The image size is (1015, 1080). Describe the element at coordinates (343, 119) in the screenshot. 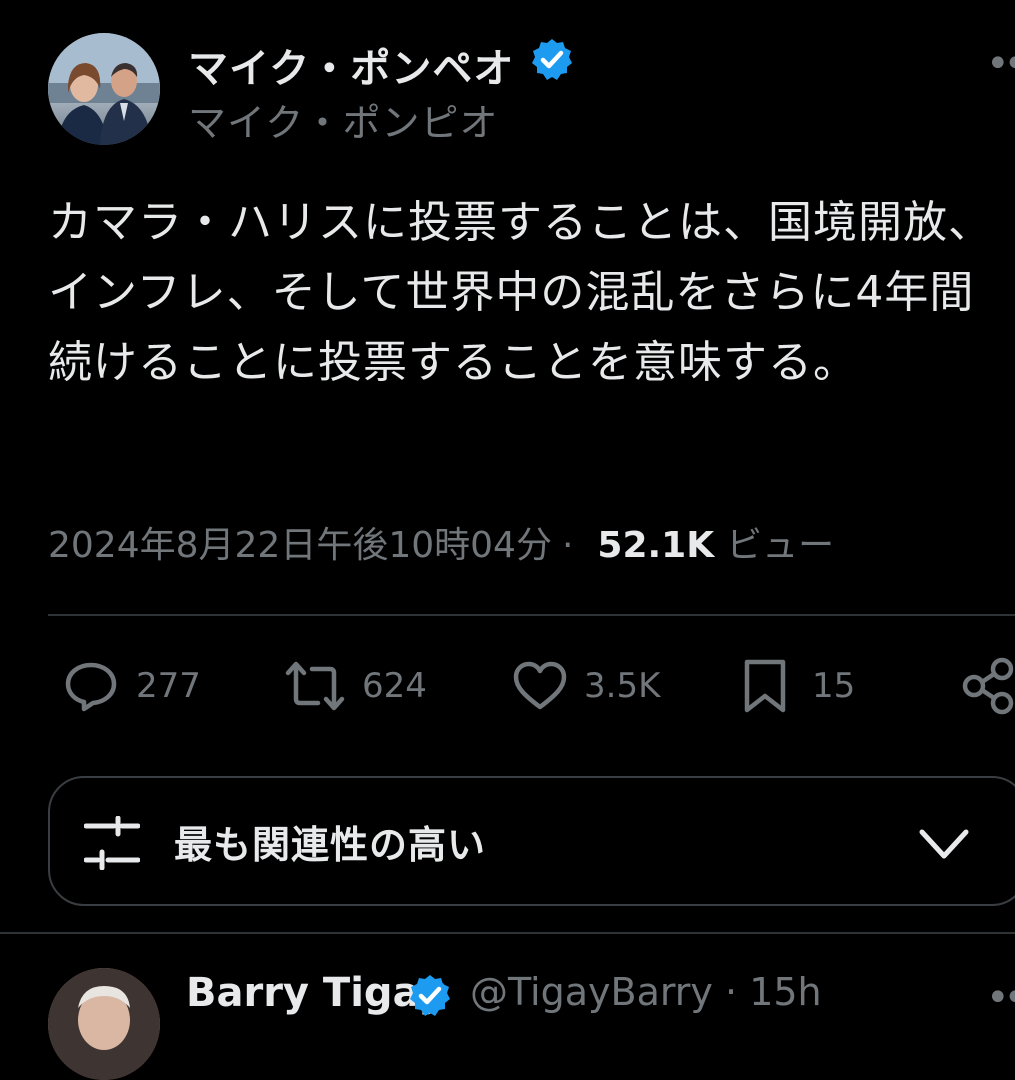

I see `author-handle: マイク・ポンピオ` at that location.